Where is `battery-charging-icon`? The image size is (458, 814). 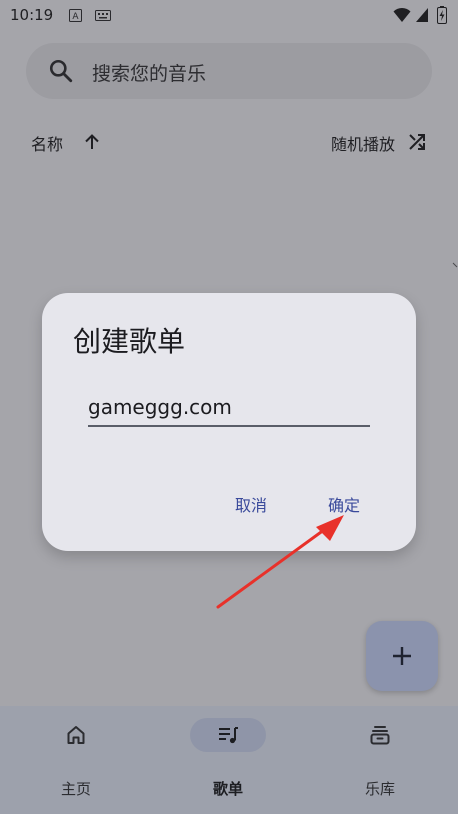 battery-charging-icon is located at coordinates (442, 15).